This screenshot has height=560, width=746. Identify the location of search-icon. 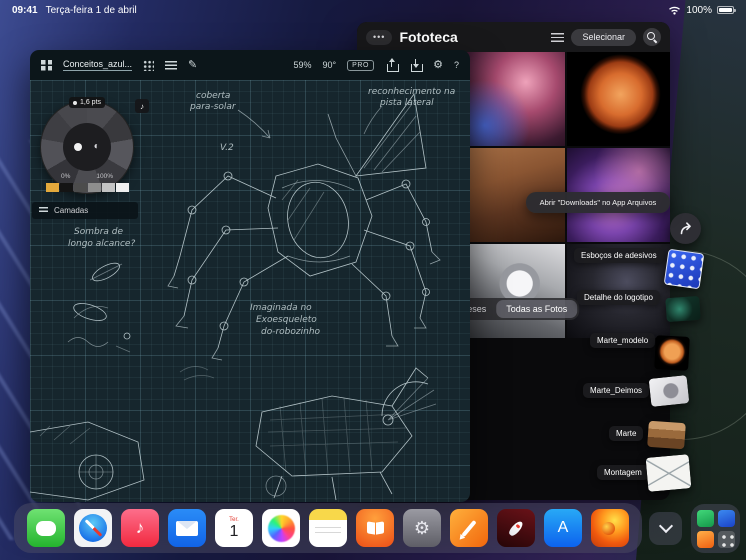
(652, 37).